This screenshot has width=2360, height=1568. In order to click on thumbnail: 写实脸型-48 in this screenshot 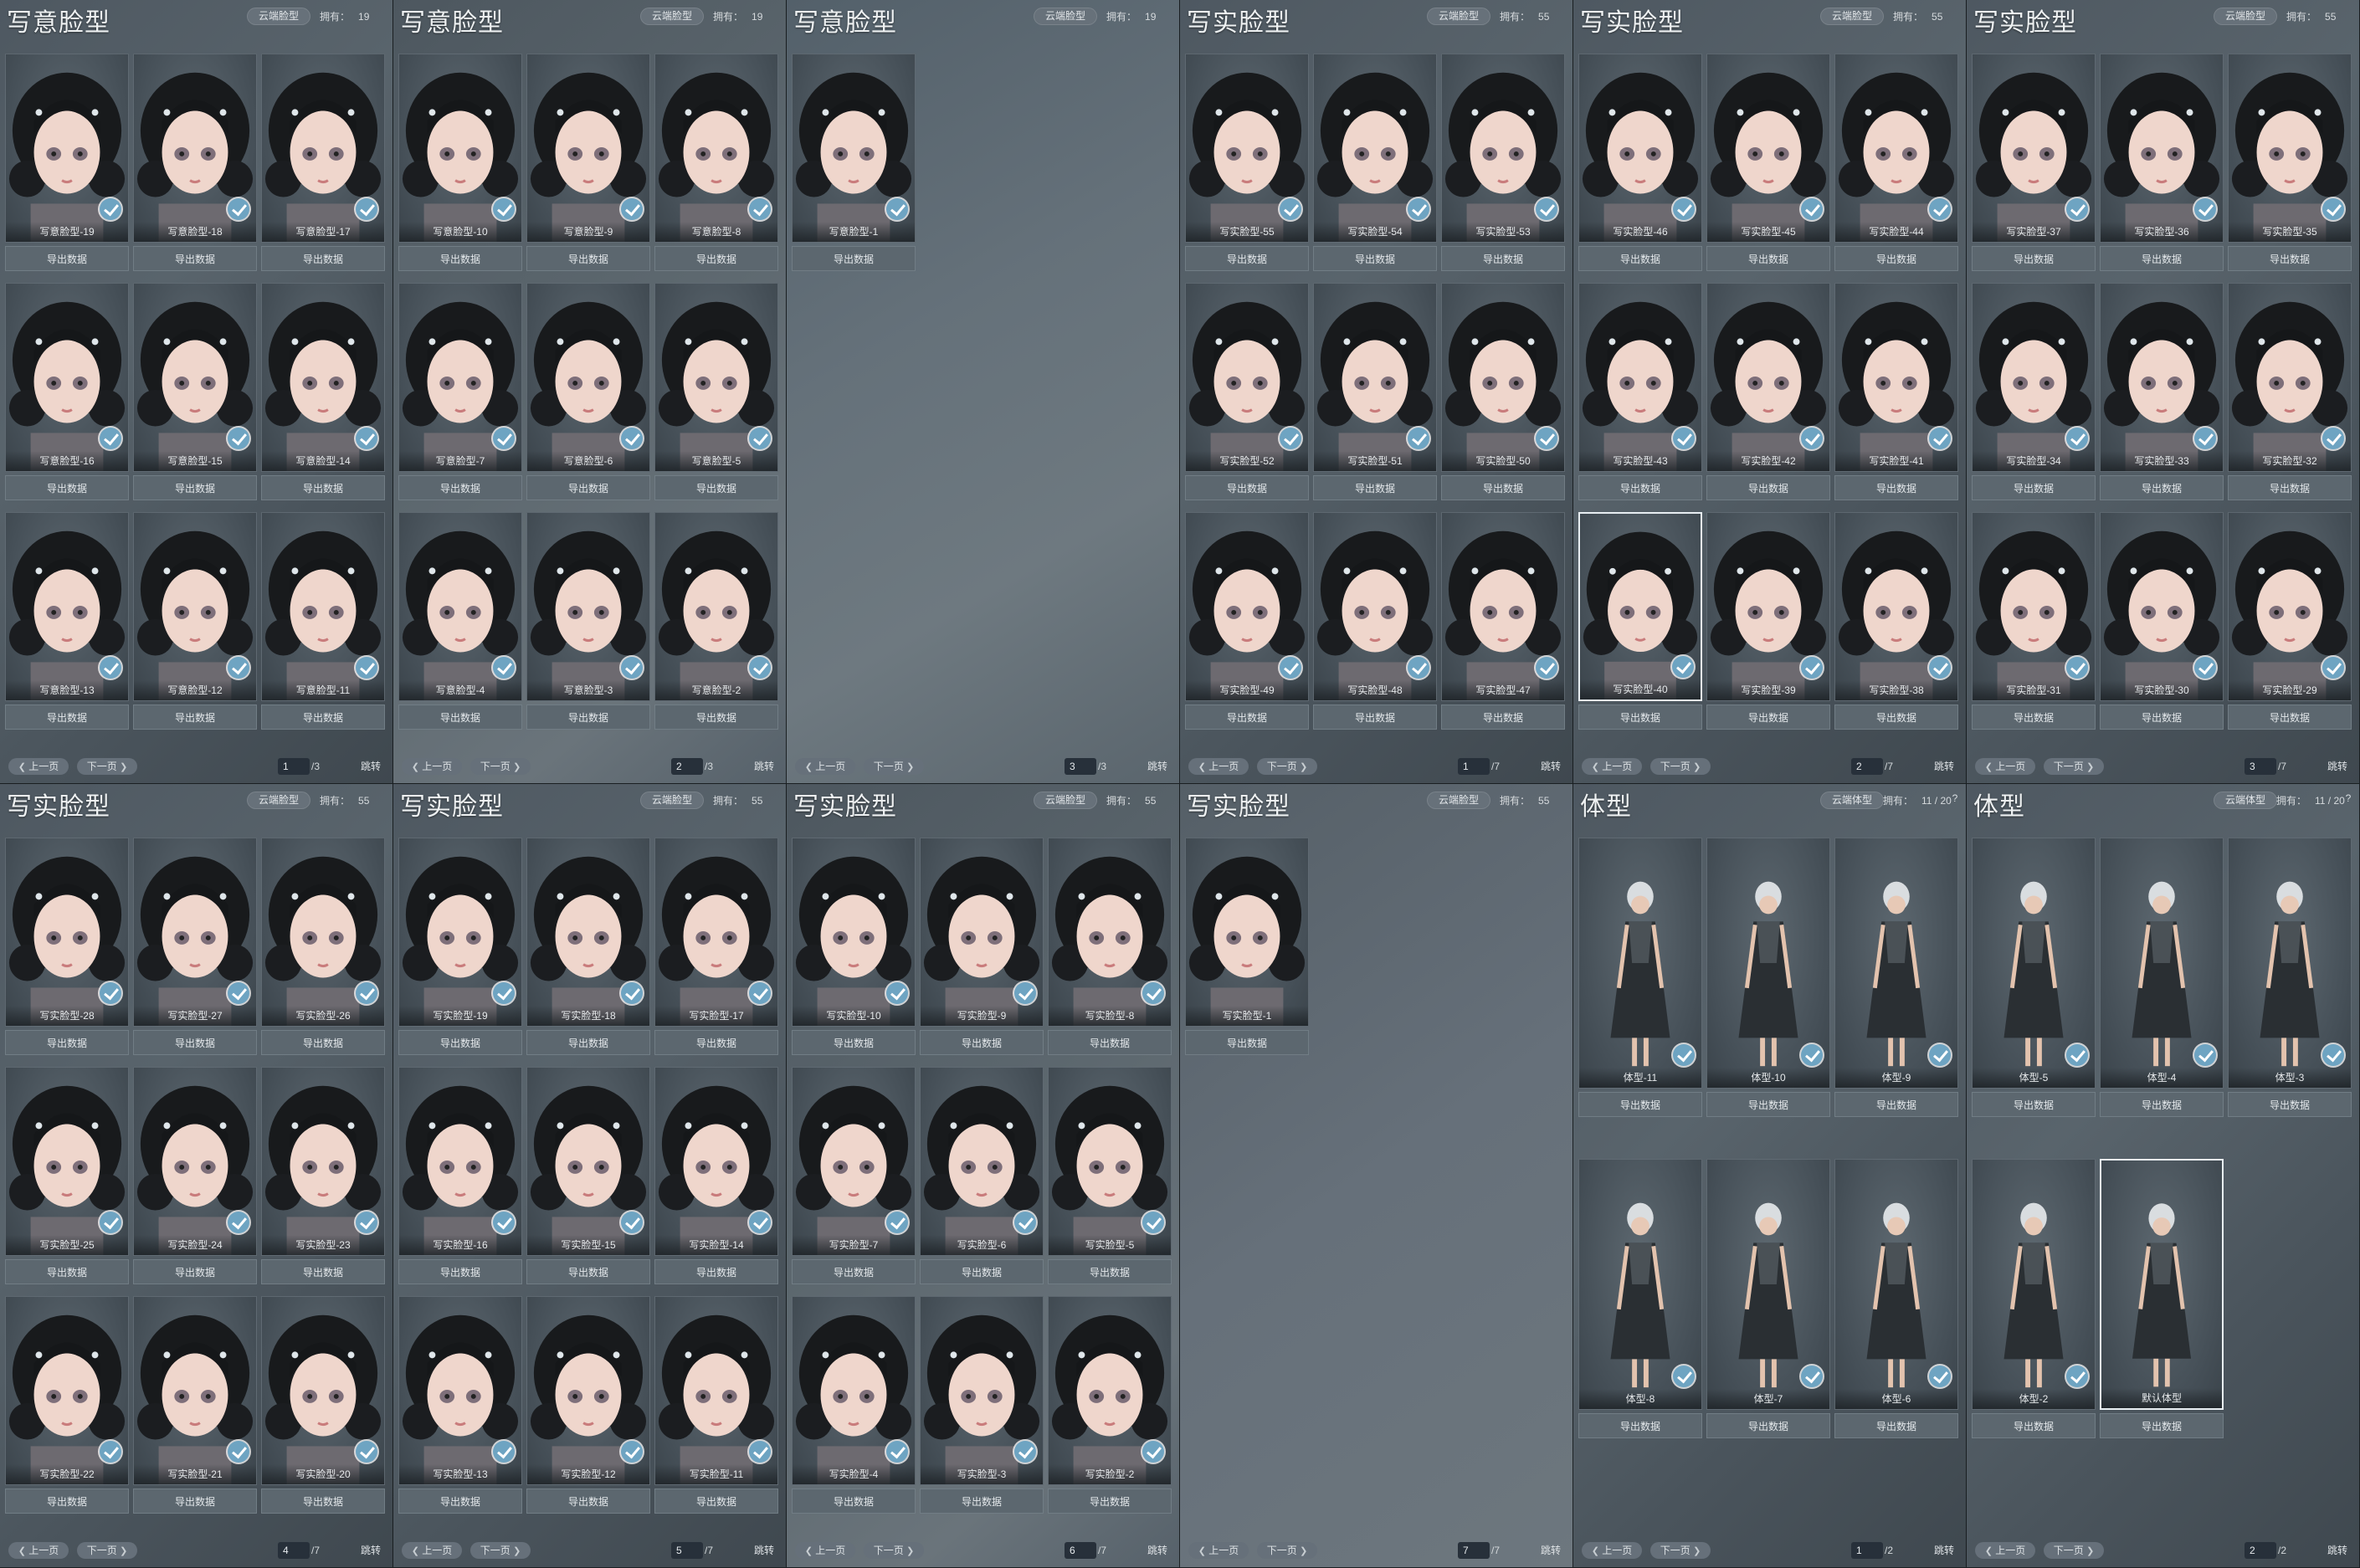, I will do `click(1375, 607)`.